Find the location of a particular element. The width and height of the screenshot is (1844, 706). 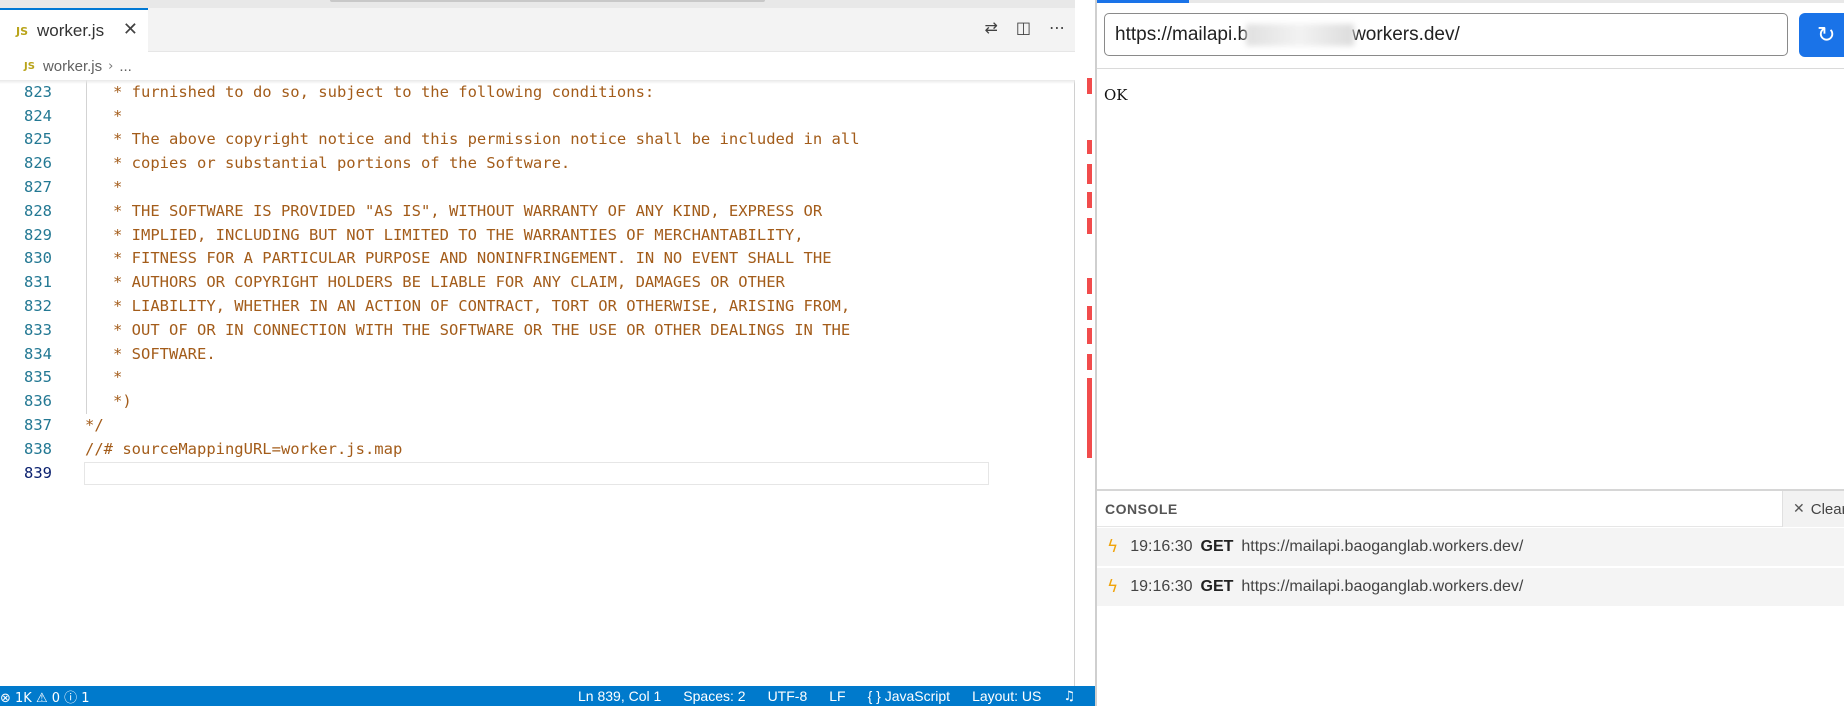

language-mode: { } JavaScript is located at coordinates (909, 696).